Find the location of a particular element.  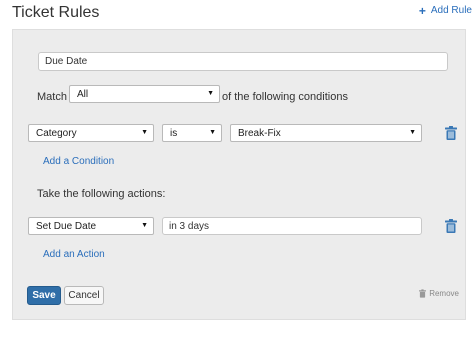

save-button: Save is located at coordinates (44, 295).